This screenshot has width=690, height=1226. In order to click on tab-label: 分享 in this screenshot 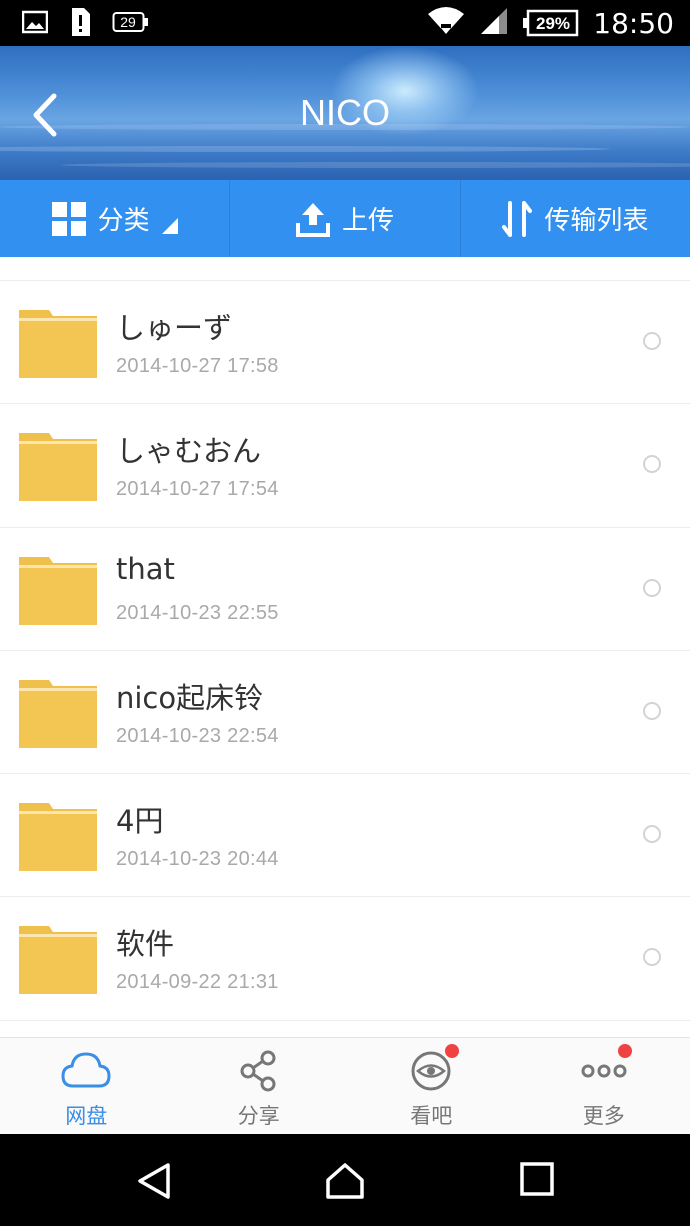, I will do `click(258, 1116)`.